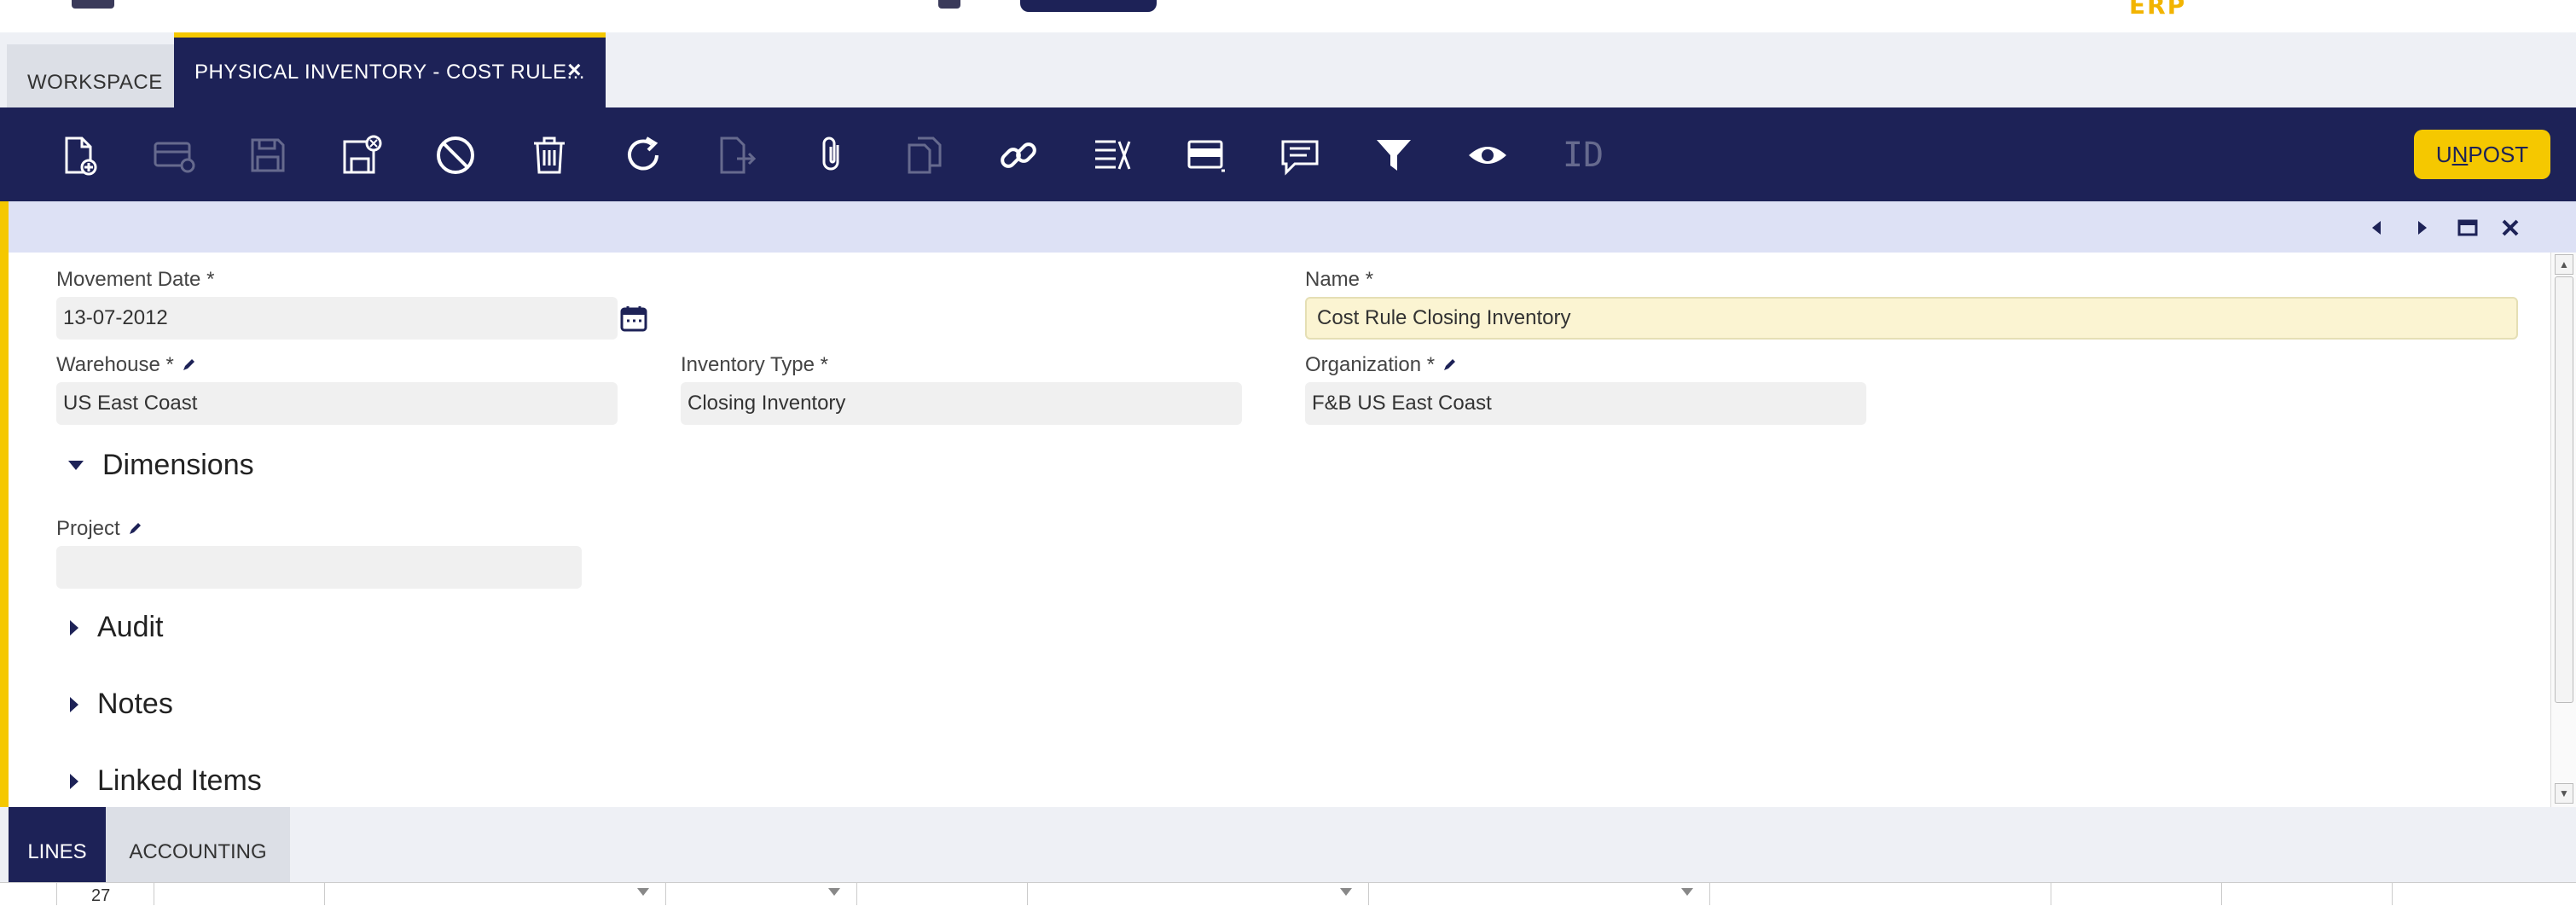 The height and width of the screenshot is (906, 2576). Describe the element at coordinates (2158, 10) in the screenshot. I see `app-logo: ERP` at that location.